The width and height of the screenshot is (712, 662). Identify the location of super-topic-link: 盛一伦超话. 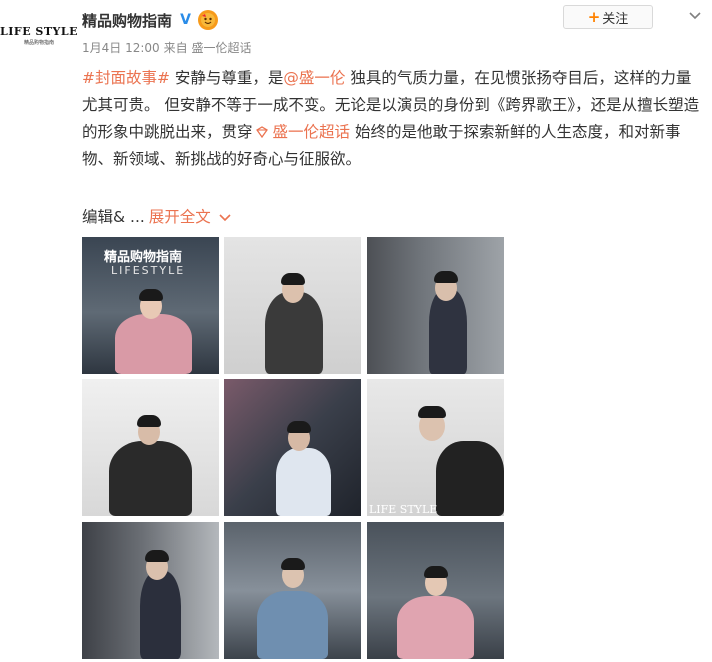
(312, 132).